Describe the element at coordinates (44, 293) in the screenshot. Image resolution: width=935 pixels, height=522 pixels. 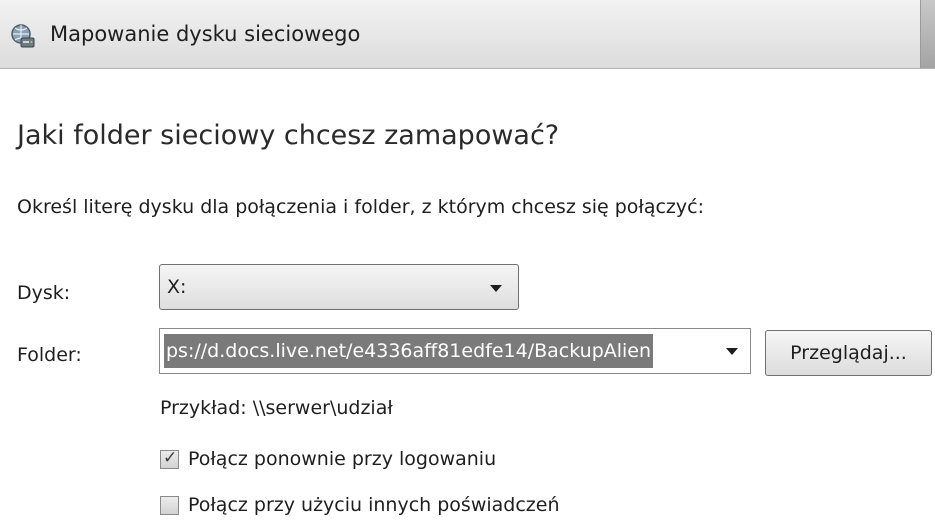
I see `drive-label: Dysk:` at that location.